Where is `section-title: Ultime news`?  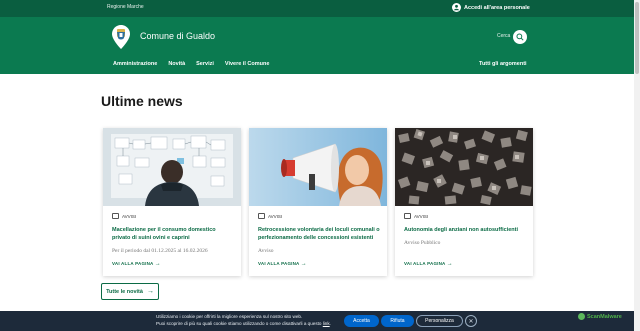
section-title: Ultime news is located at coordinates (142, 101).